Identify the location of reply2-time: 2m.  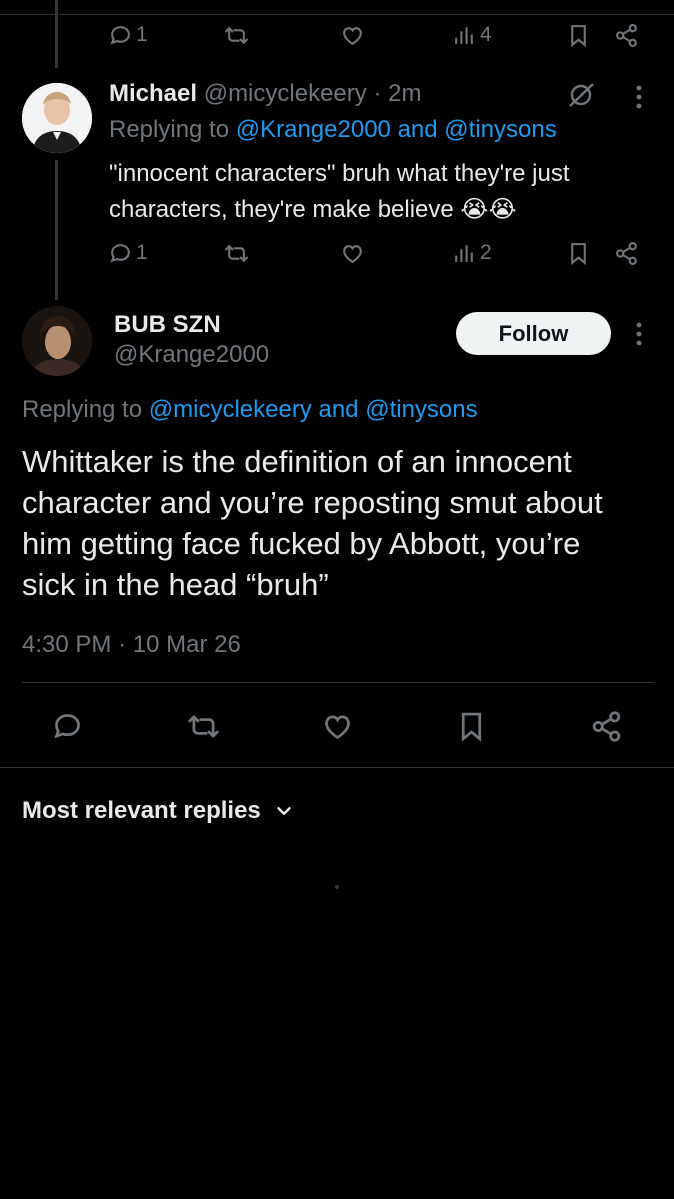
(404, 93).